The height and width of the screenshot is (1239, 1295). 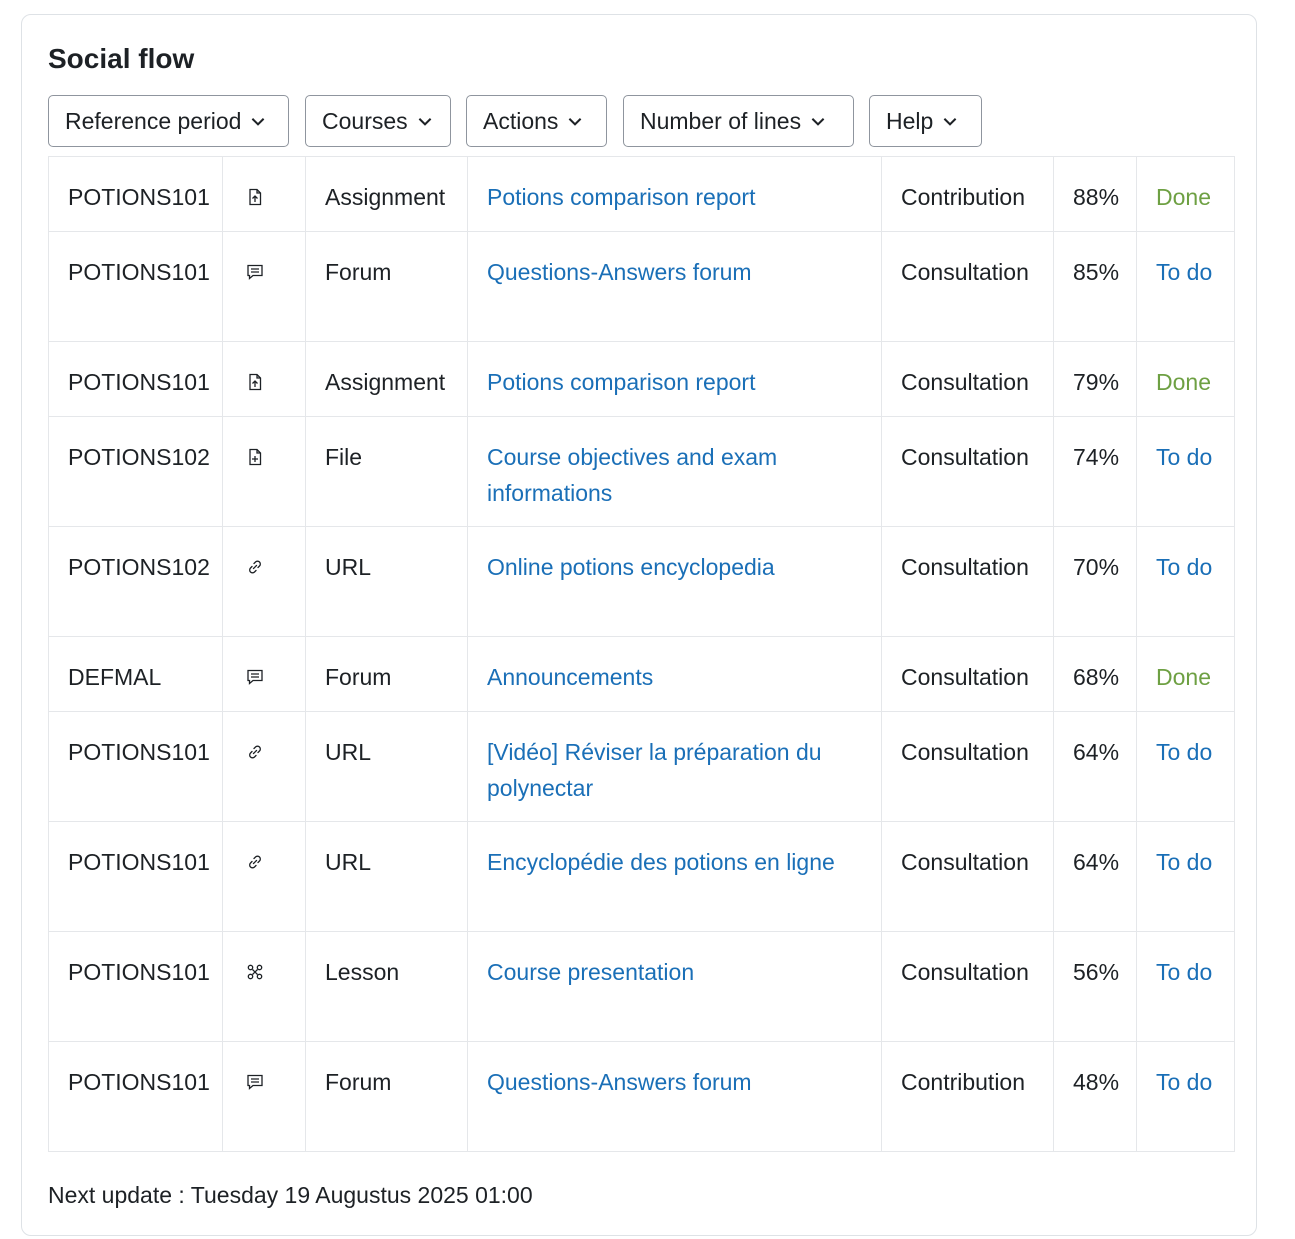 I want to click on actions-dropdown: Actions, so click(x=536, y=121).